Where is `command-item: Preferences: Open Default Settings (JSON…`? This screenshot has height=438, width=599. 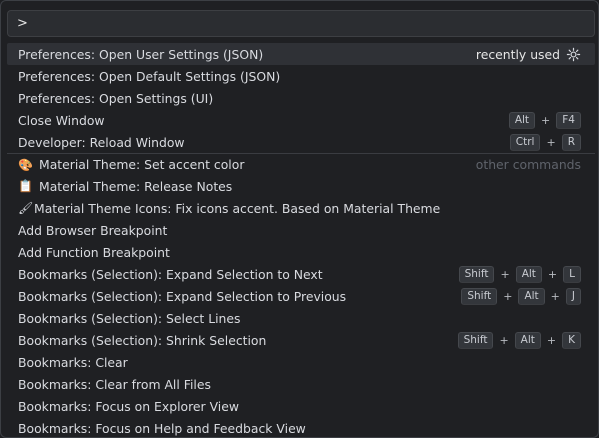 command-item: Preferences: Open Default Settings (JSON… is located at coordinates (301, 76).